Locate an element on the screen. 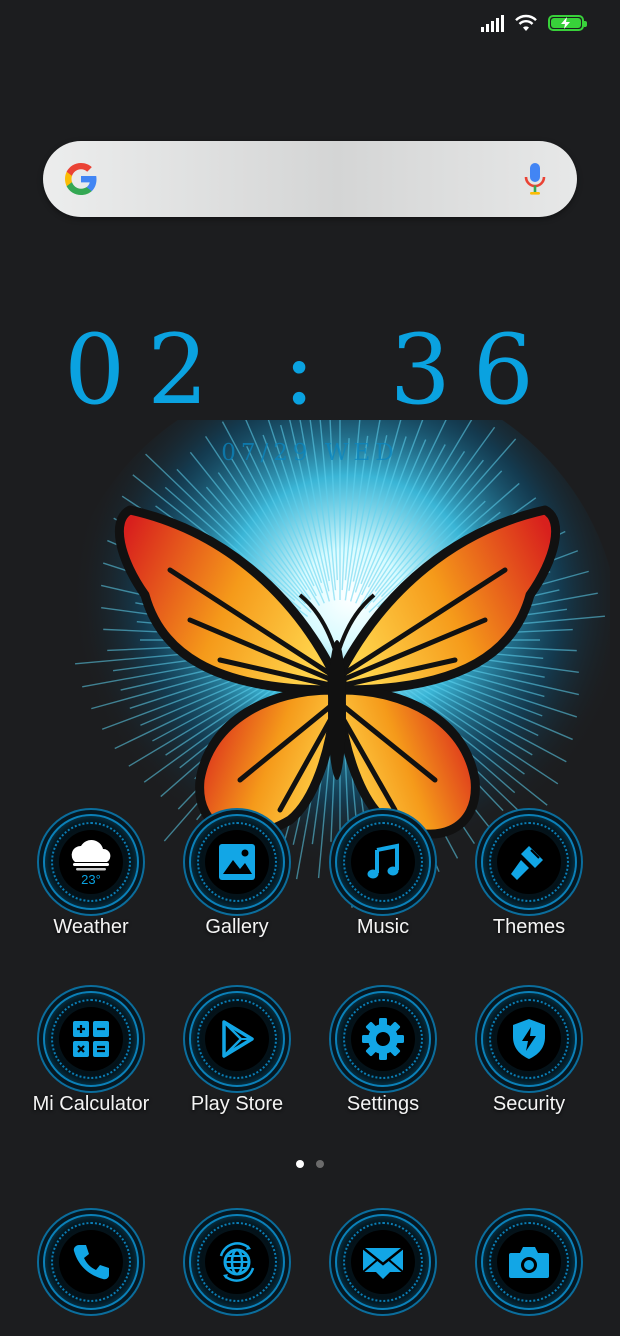 This screenshot has height=1336, width=620. dock-messages is located at coordinates (383, 1262).